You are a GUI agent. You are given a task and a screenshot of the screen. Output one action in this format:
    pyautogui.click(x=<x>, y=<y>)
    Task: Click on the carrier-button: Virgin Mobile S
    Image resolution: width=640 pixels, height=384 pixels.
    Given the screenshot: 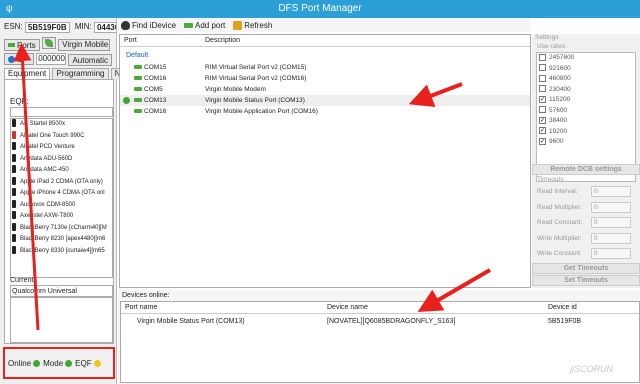 What is the action you would take?
    pyautogui.click(x=84, y=44)
    